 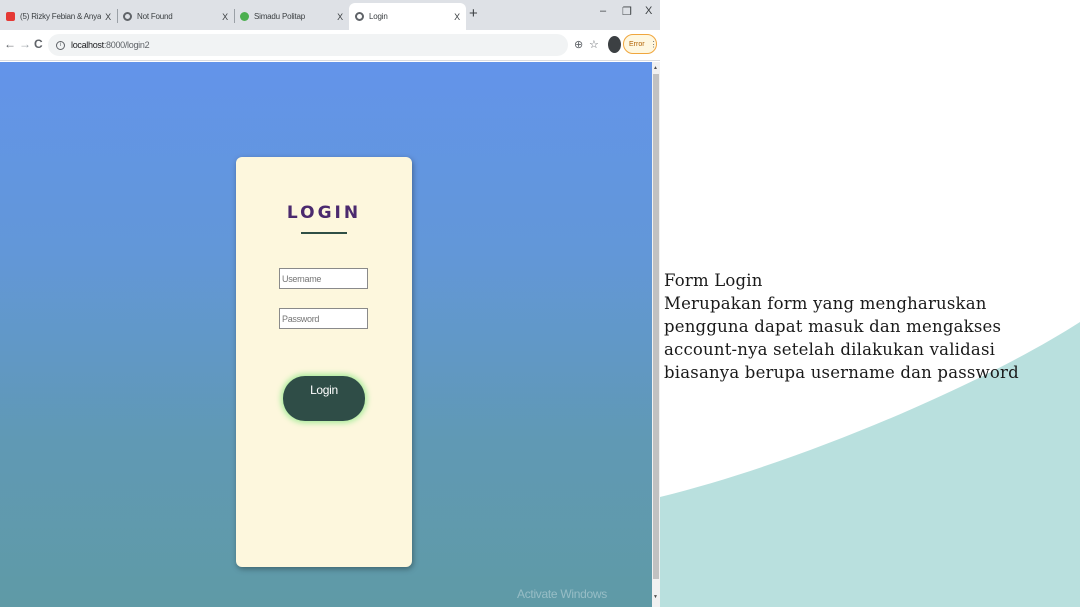 What do you see at coordinates (324, 362) in the screenshot?
I see `login-card: LOGIN Login` at bounding box center [324, 362].